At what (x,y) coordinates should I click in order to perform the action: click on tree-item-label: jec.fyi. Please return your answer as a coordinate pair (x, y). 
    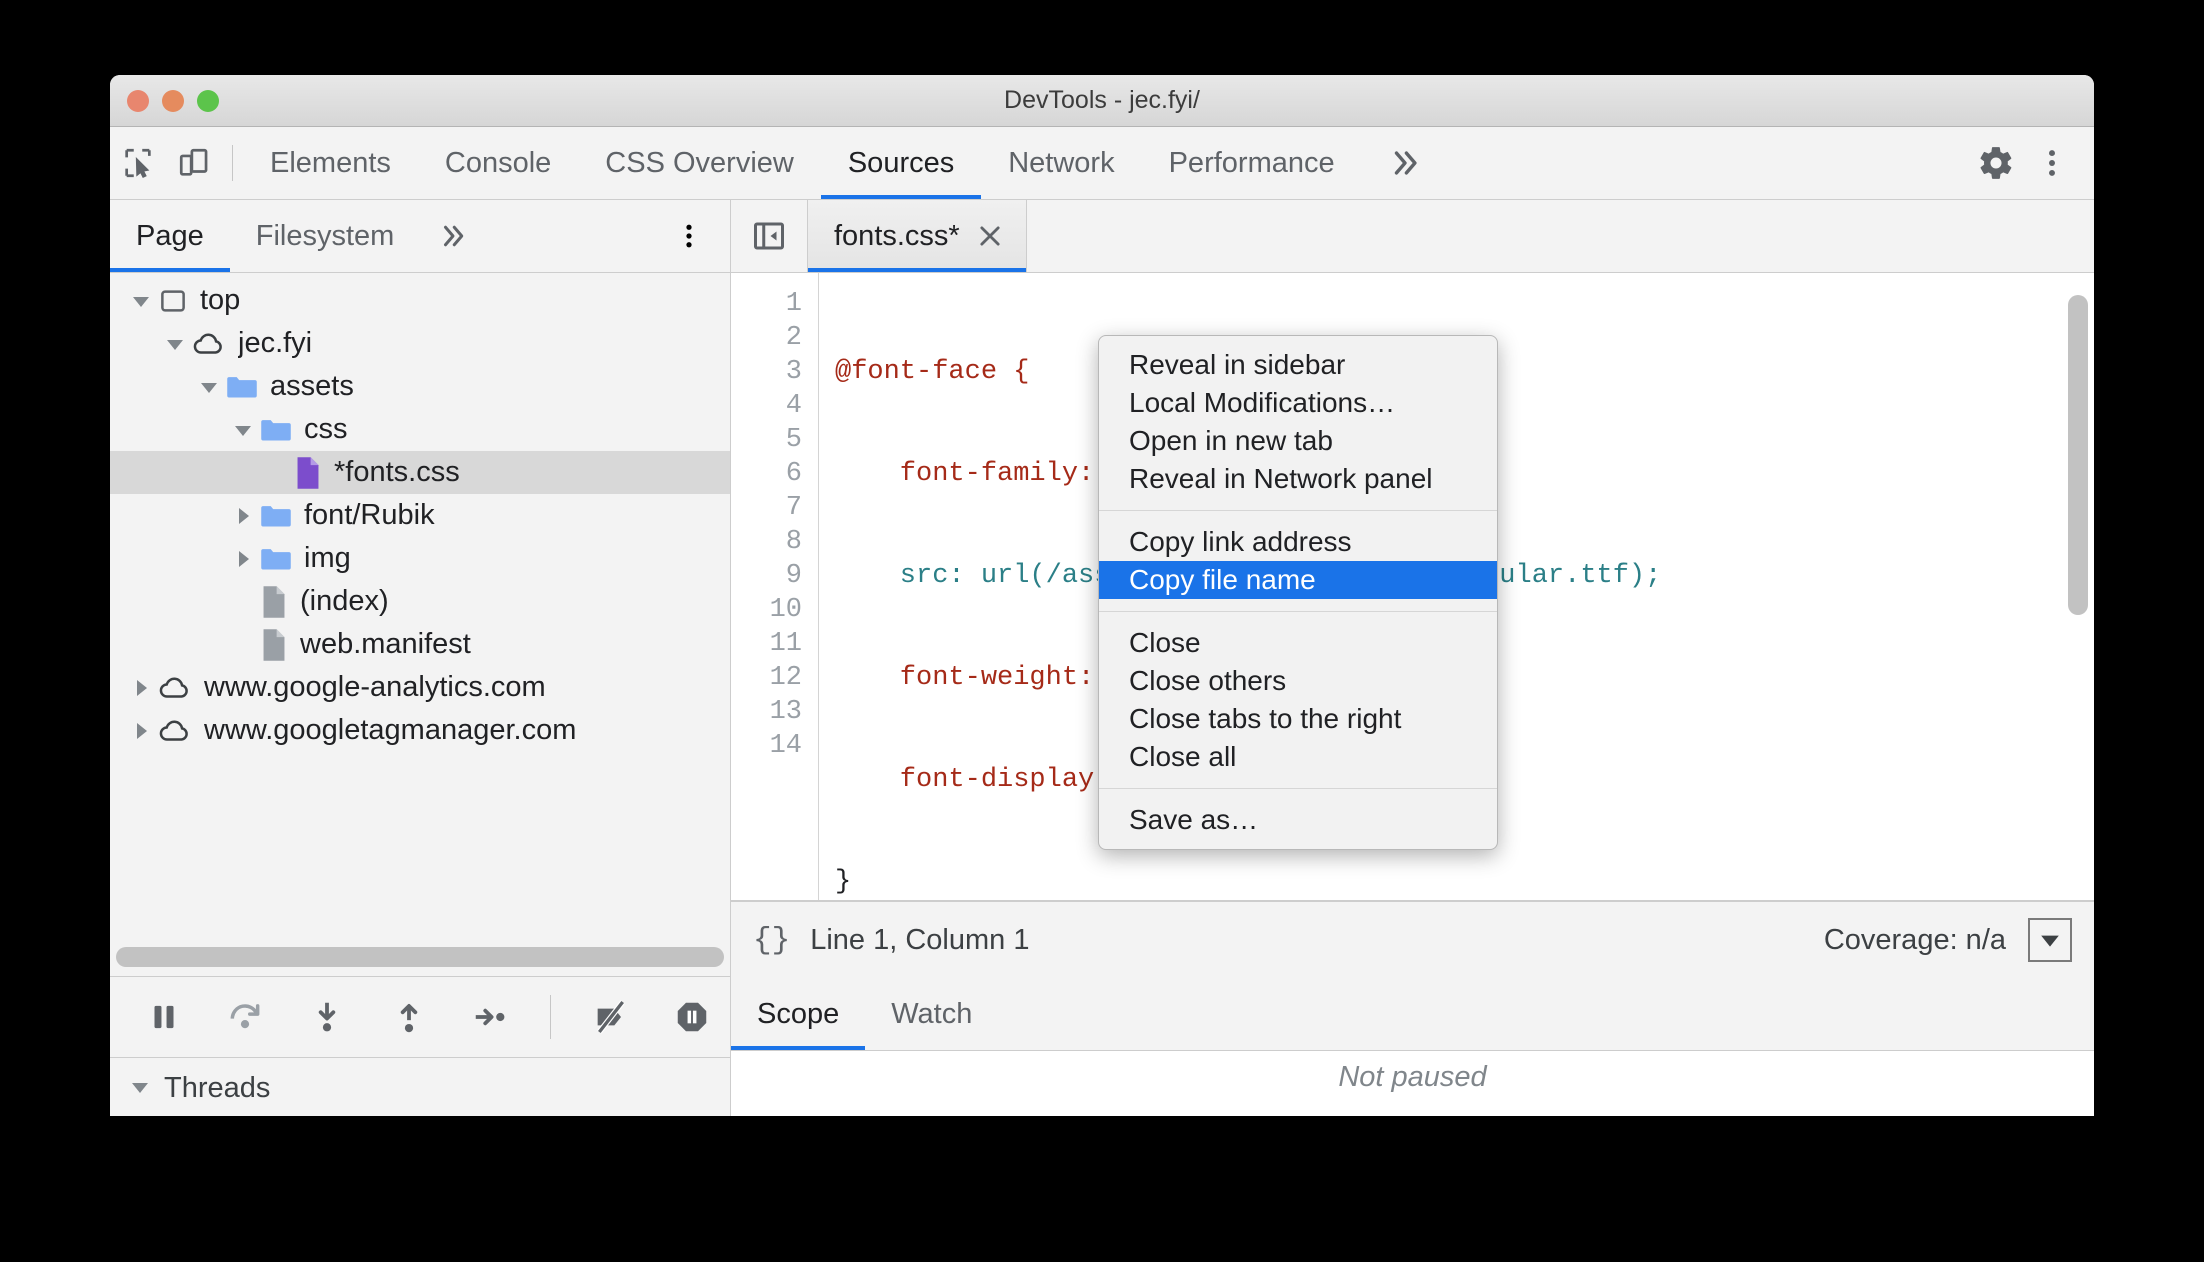
    Looking at the image, I should click on (275, 343).